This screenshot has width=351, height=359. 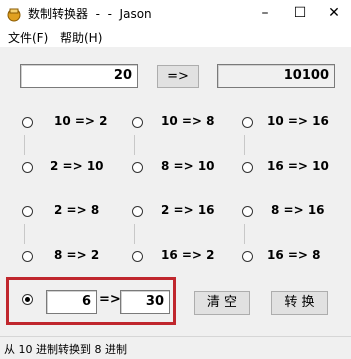 I want to click on maximize-button: ☐, so click(x=300, y=13).